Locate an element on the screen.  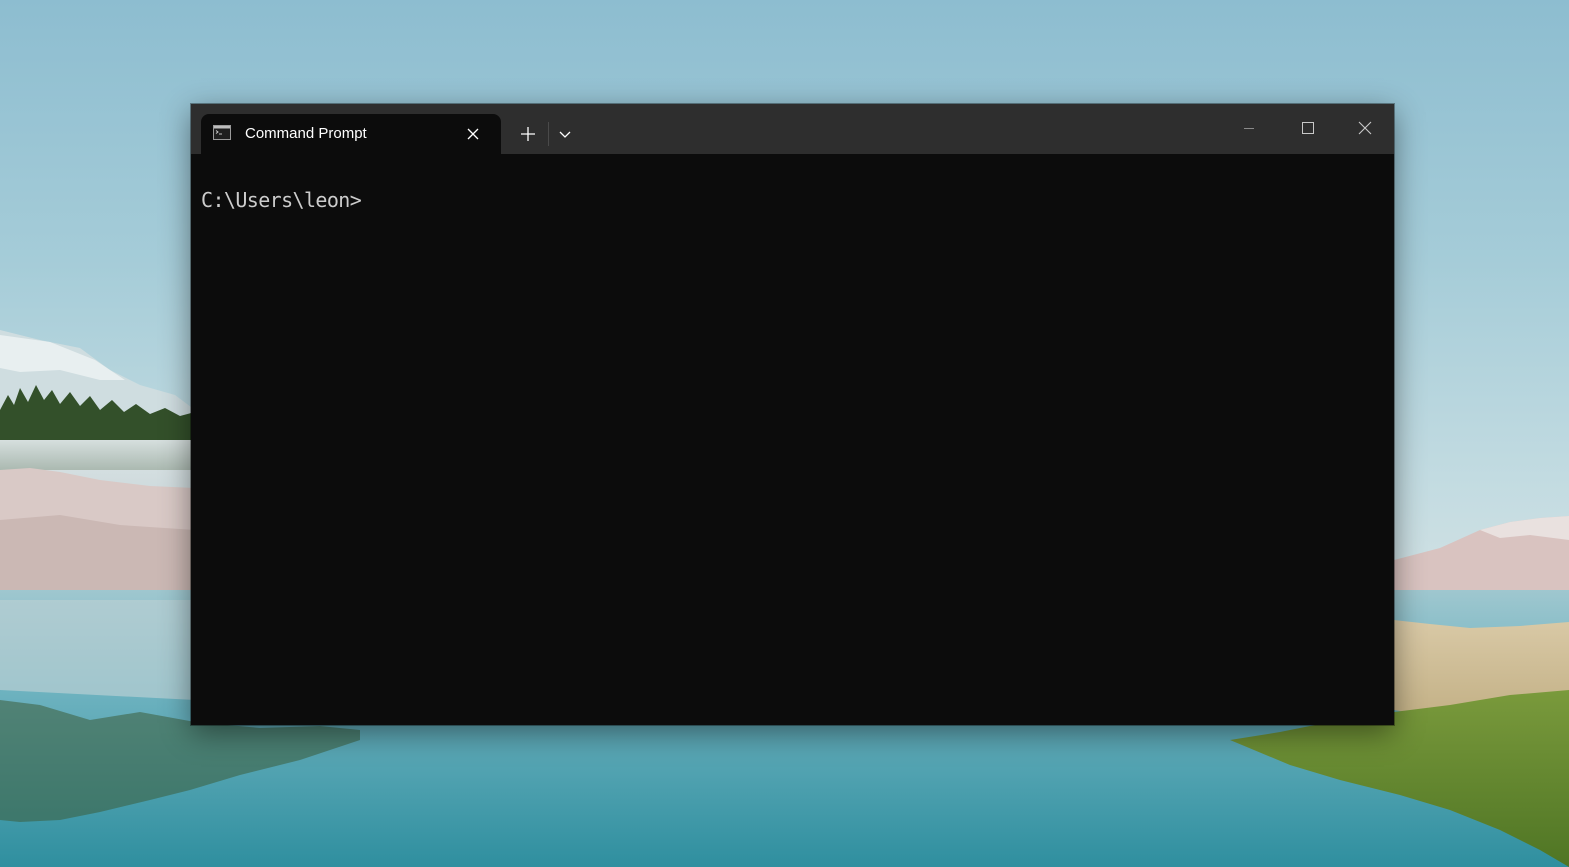
close-window-button is located at coordinates (1365, 128).